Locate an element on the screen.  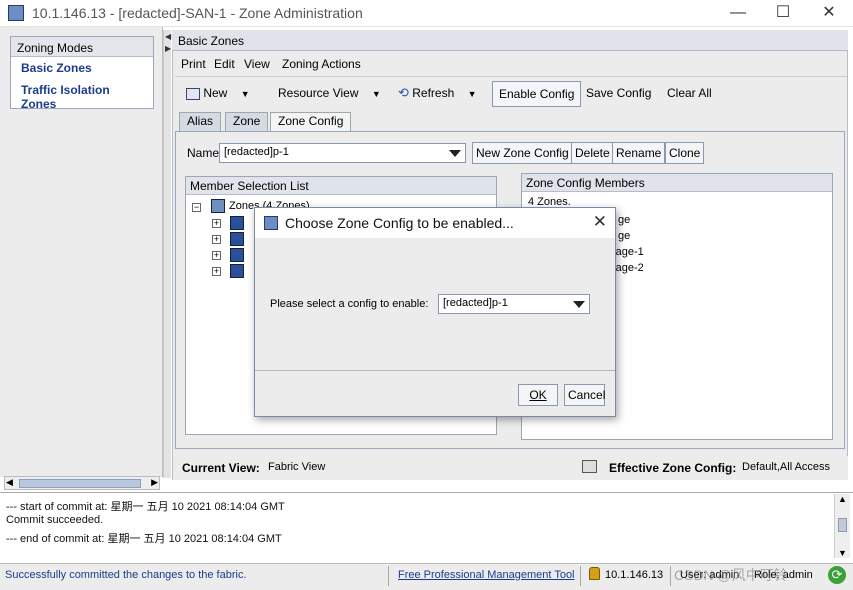
menu-view: View is located at coordinates (257, 64).